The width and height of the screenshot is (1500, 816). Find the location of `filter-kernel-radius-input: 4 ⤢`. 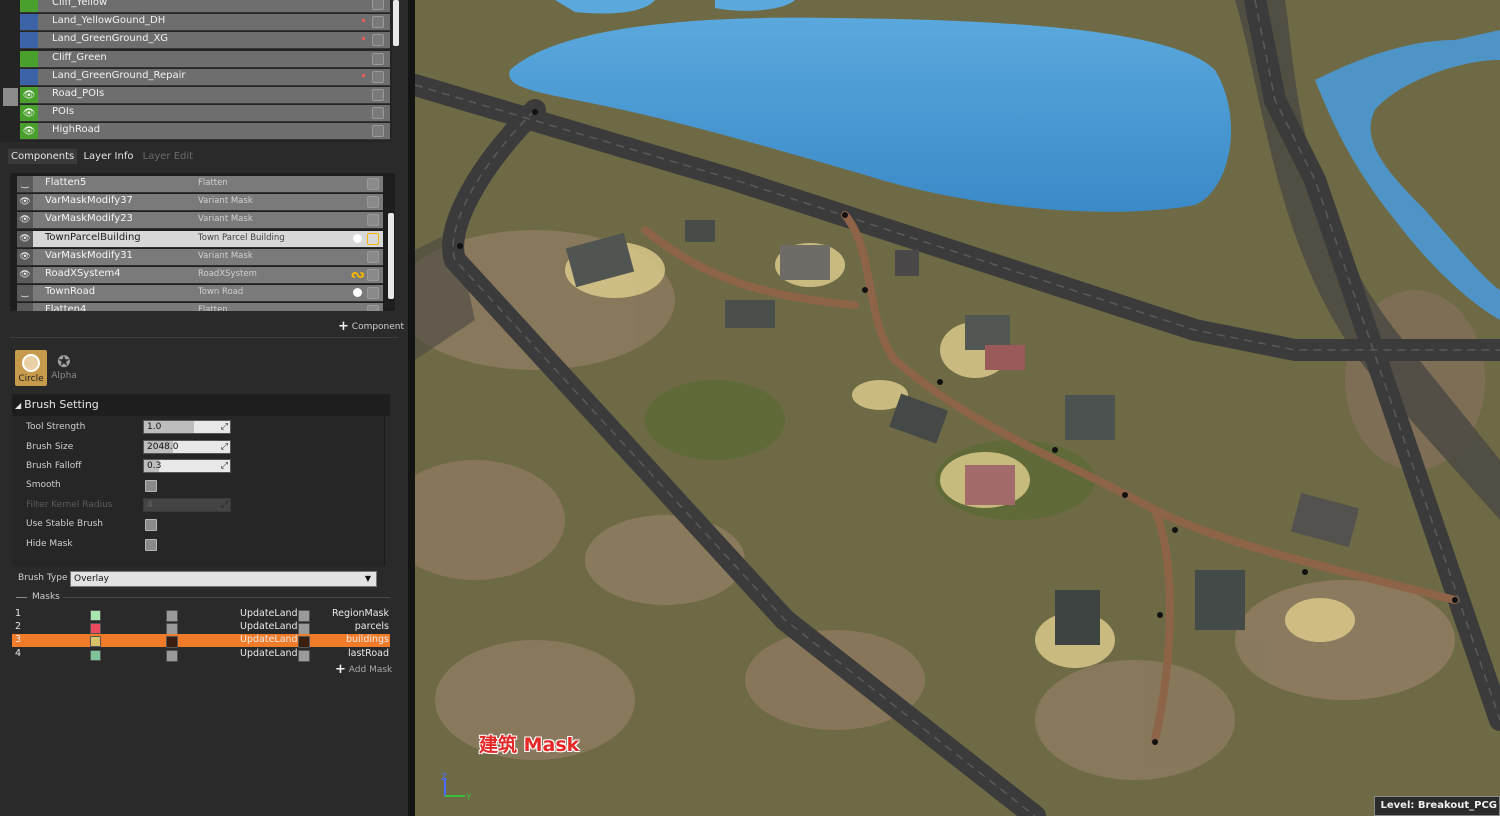

filter-kernel-radius-input: 4 ⤢ is located at coordinates (187, 505).